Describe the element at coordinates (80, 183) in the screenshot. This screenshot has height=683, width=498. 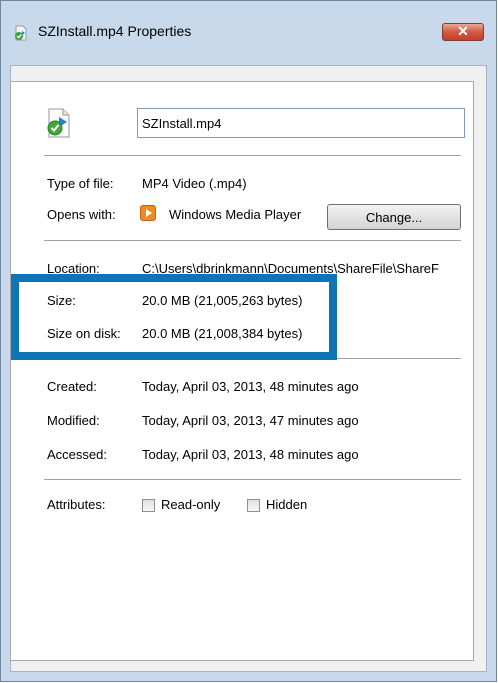
I see `type-of-file-label: Type of file:` at that location.